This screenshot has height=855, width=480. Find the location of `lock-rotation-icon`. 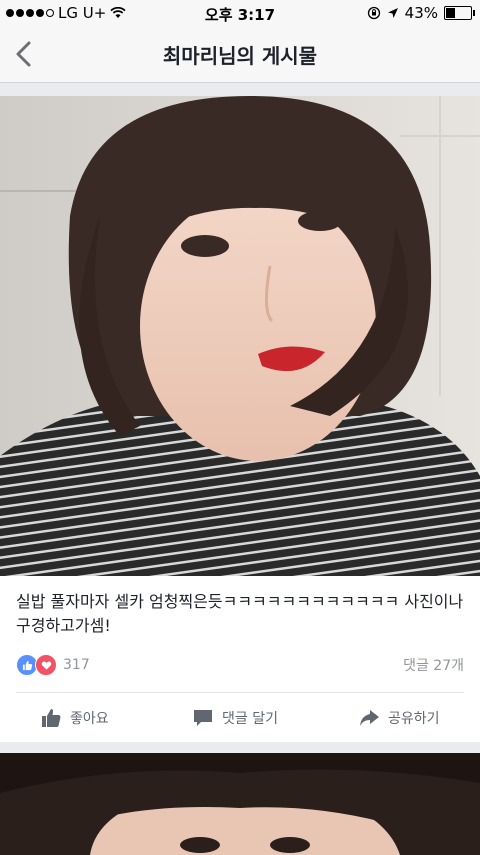

lock-rotation-icon is located at coordinates (373, 13).